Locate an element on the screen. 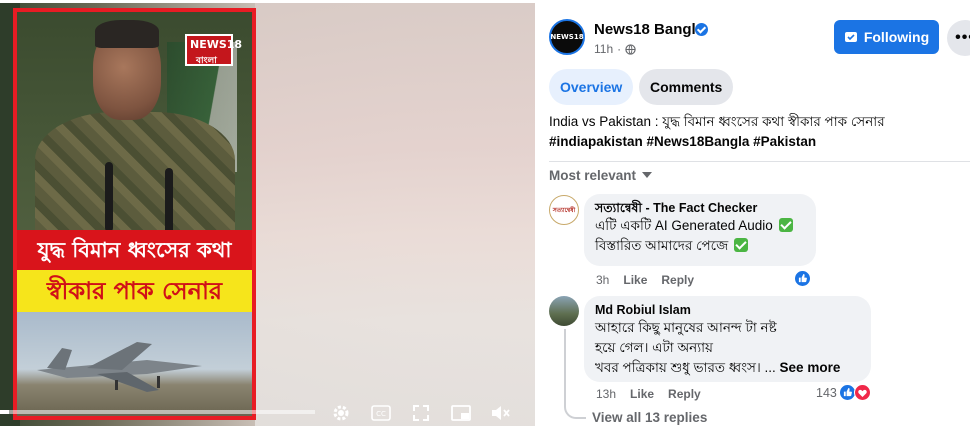  officer-hair is located at coordinates (127, 34).